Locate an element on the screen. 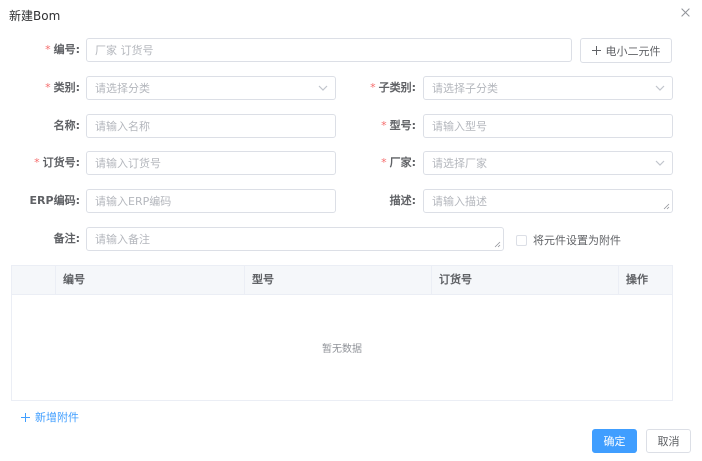  changjia-label: * 厂家: is located at coordinates (383, 163).